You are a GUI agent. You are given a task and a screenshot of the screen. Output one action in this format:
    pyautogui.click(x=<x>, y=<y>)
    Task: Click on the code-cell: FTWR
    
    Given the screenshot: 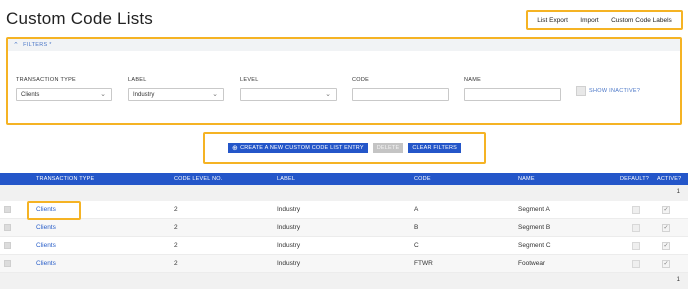 What is the action you would take?
    pyautogui.click(x=423, y=263)
    